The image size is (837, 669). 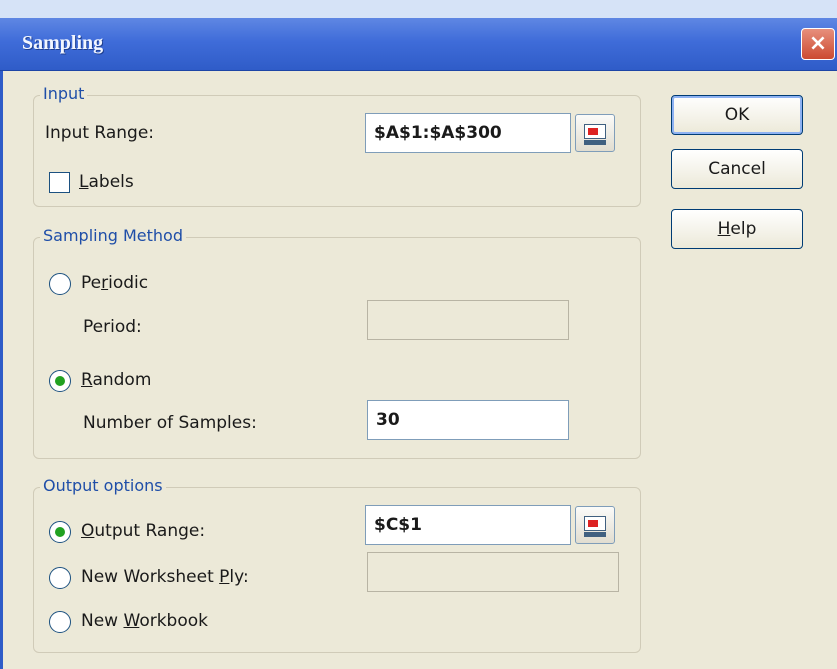 I want to click on random-radio-label: Random, so click(x=116, y=380).